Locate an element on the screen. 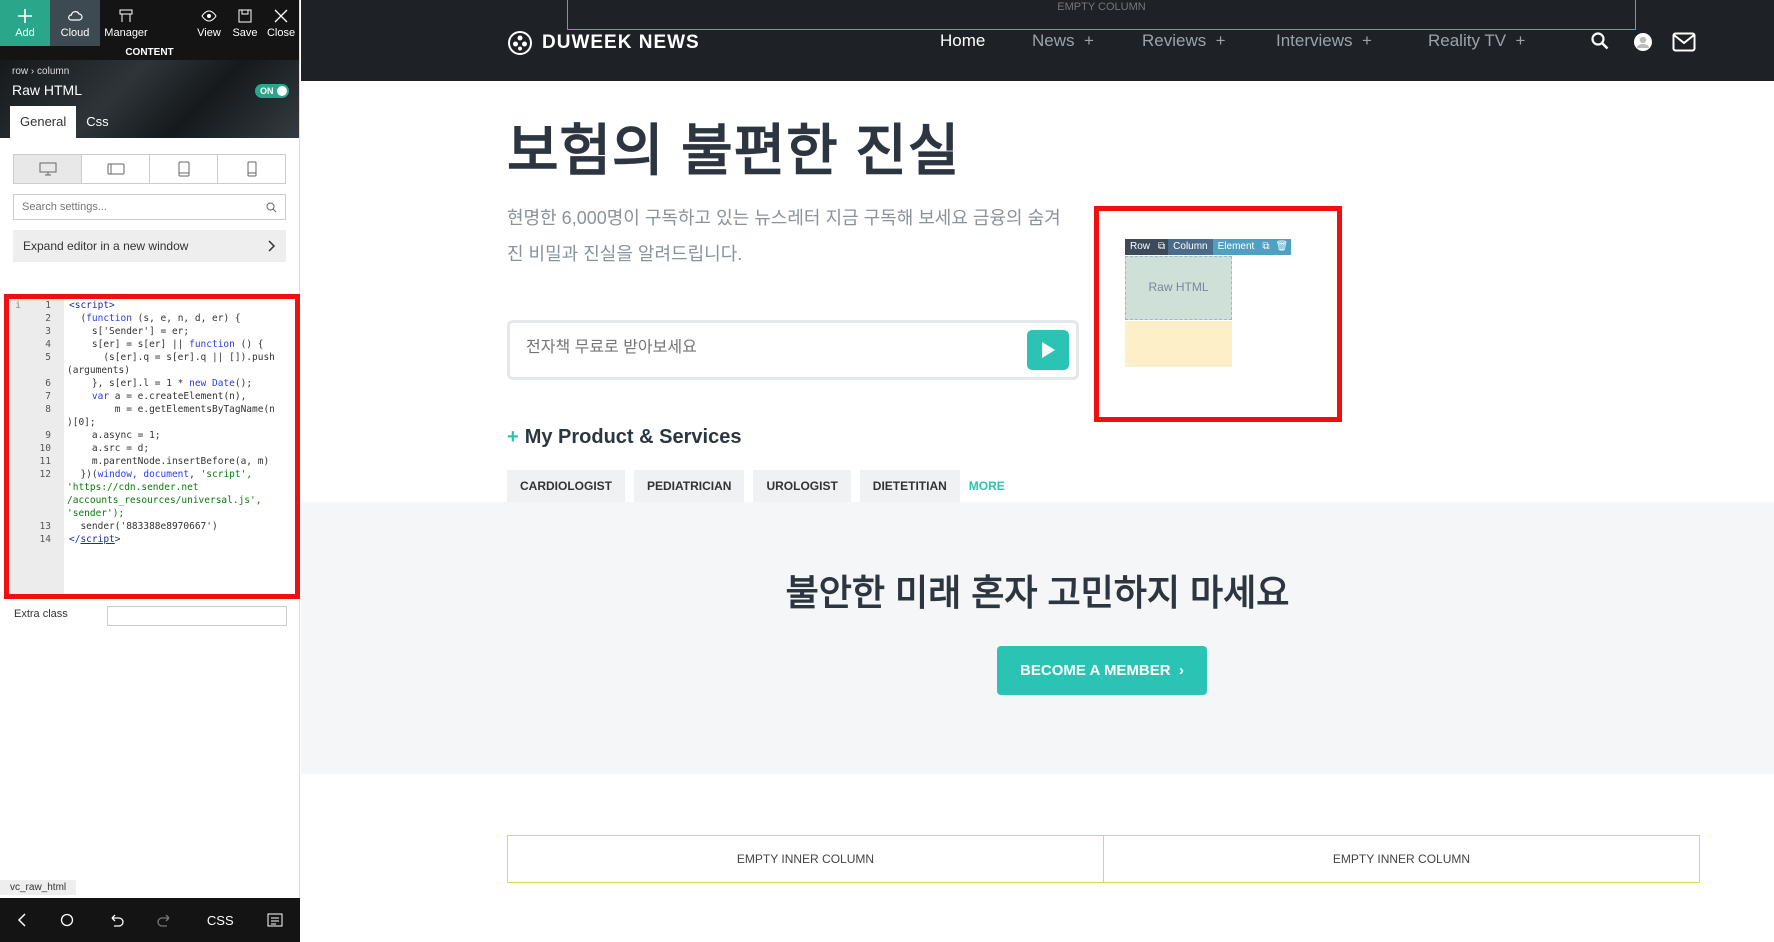 This screenshot has height=942, width=1774. nav-reality-tv: Reality TV + is located at coordinates (1476, 41).